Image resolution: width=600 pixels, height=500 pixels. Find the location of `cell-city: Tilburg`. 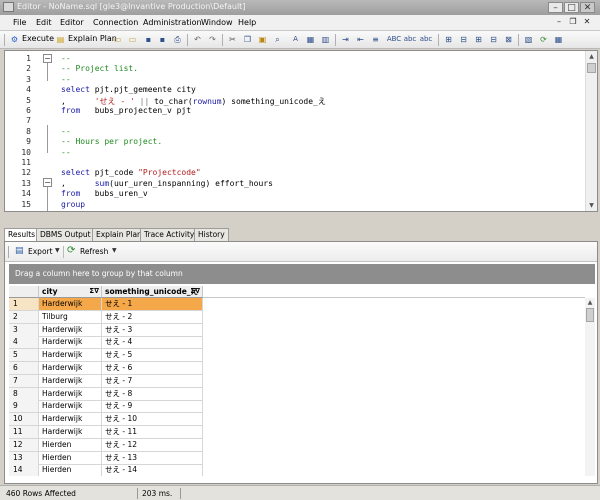

cell-city: Tilburg is located at coordinates (70, 317).